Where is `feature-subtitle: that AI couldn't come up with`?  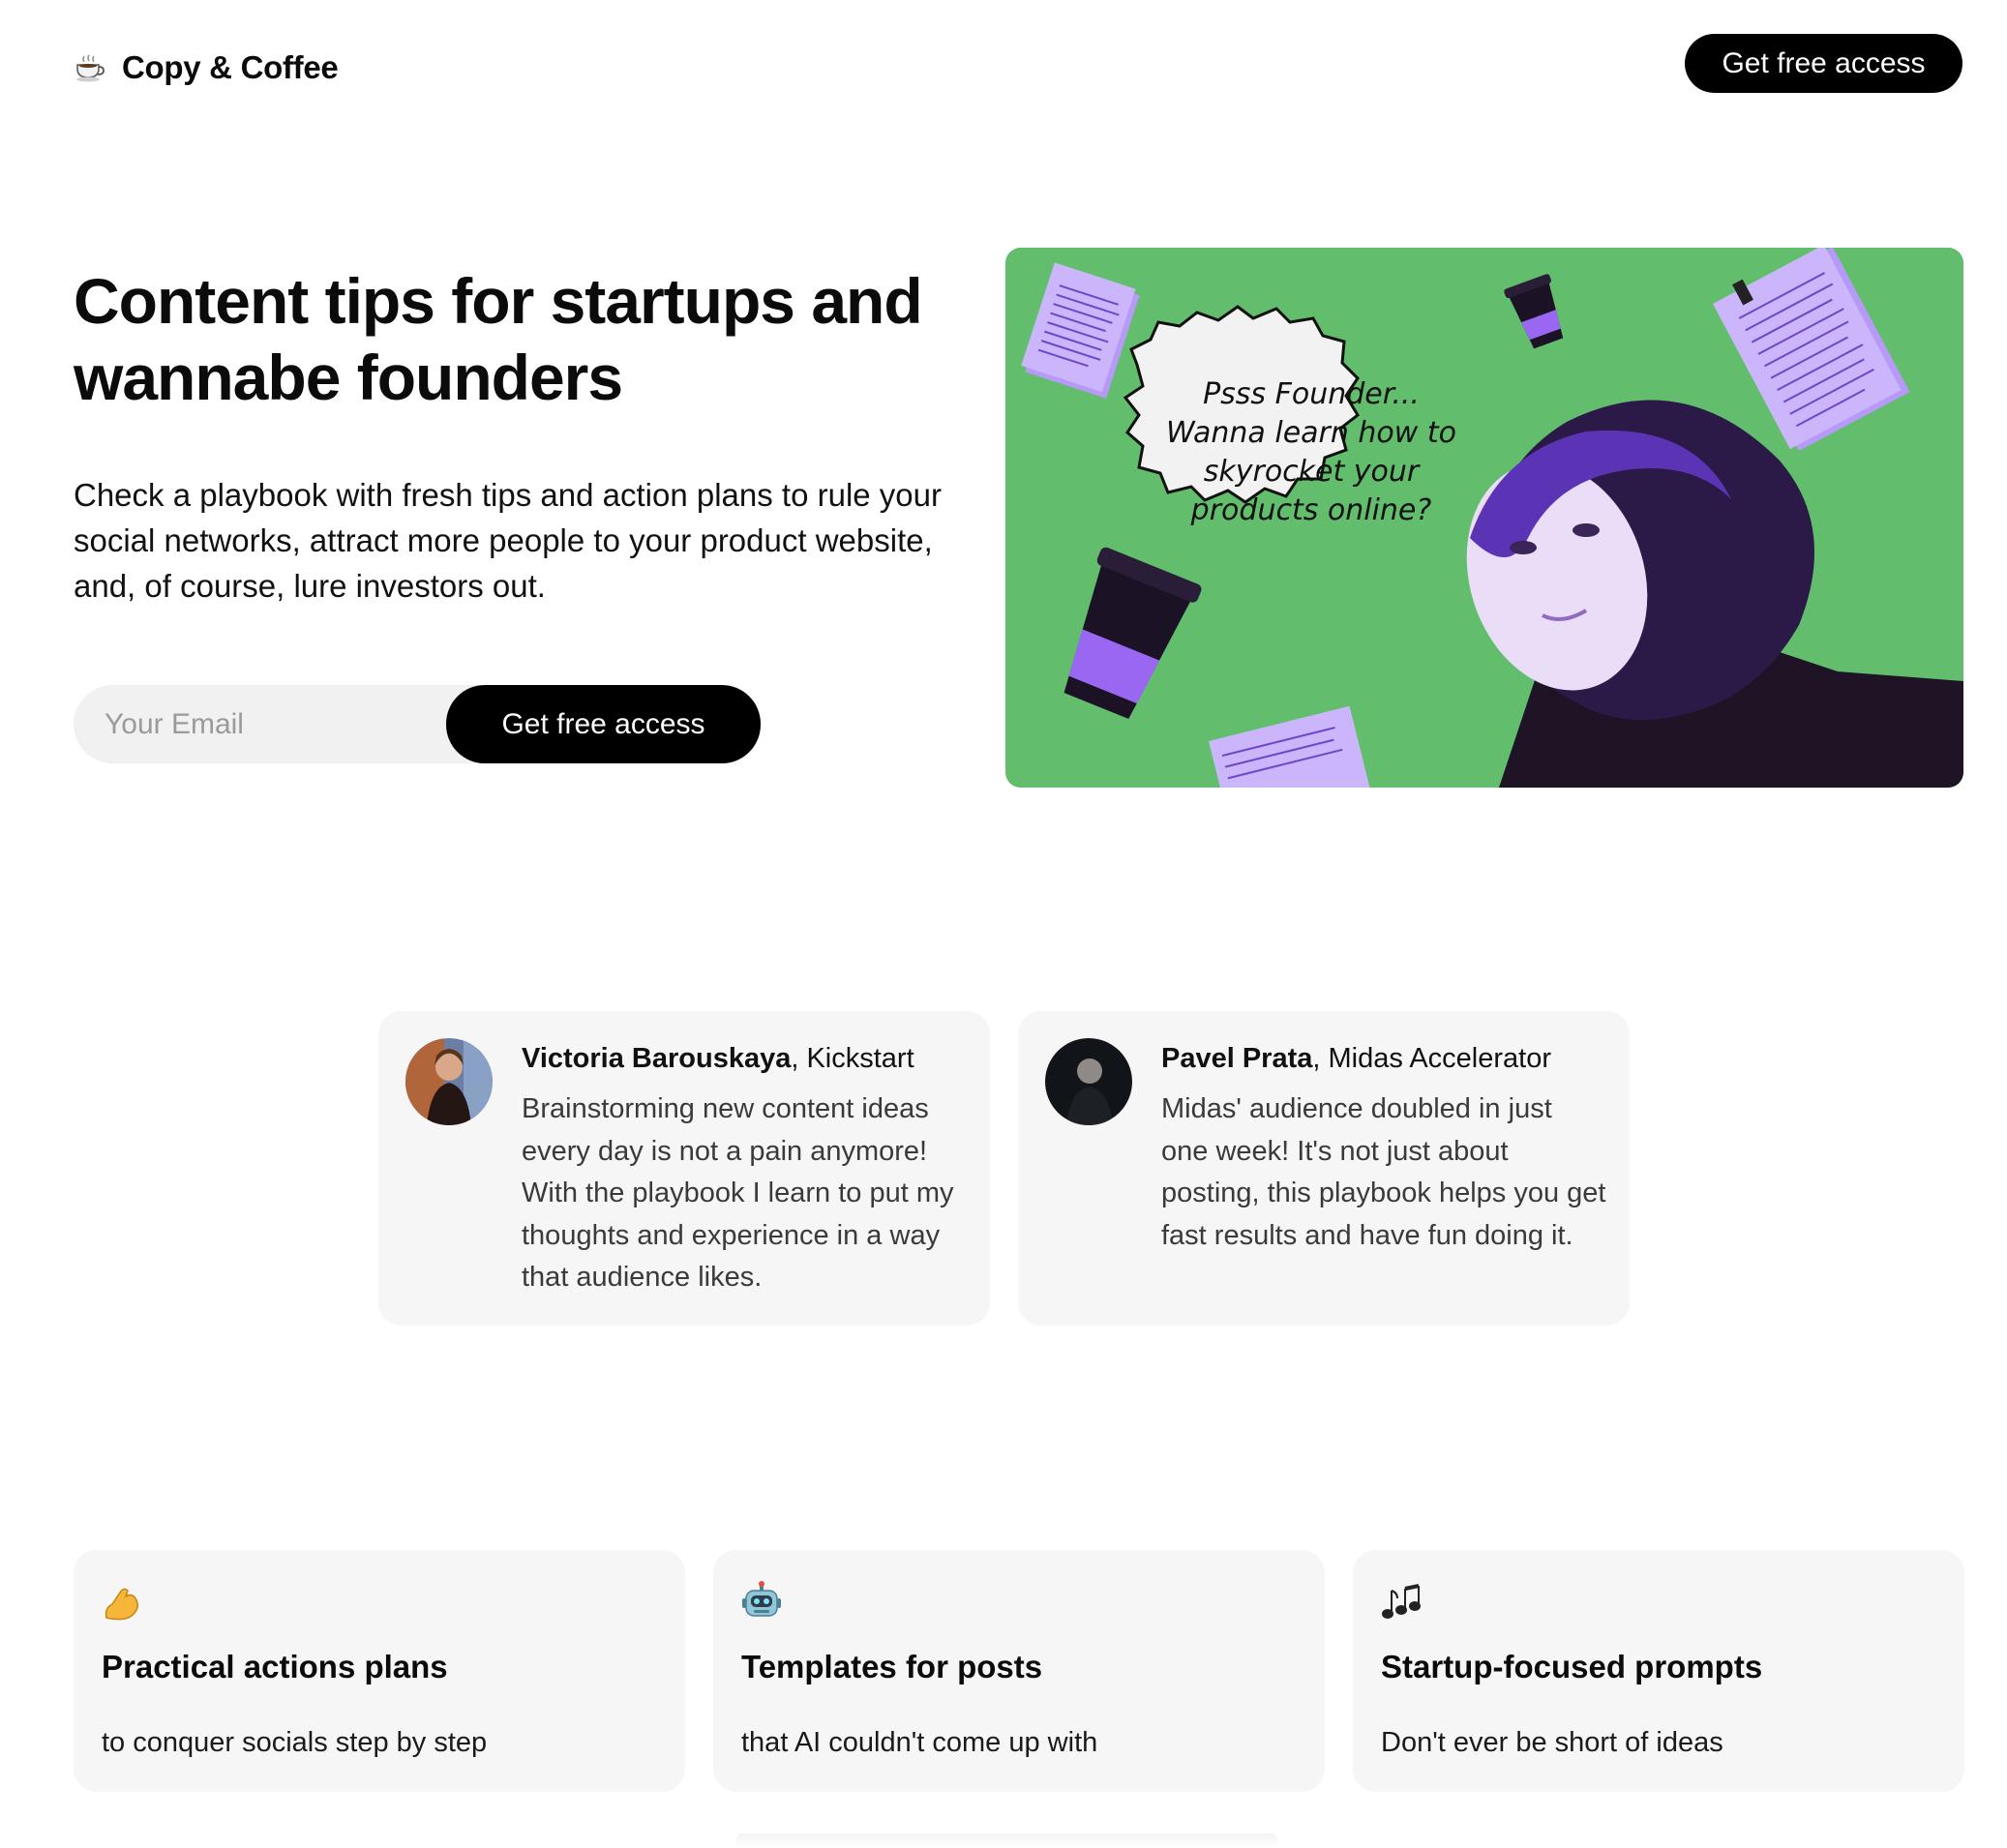 feature-subtitle: that AI couldn't come up with is located at coordinates (919, 1742).